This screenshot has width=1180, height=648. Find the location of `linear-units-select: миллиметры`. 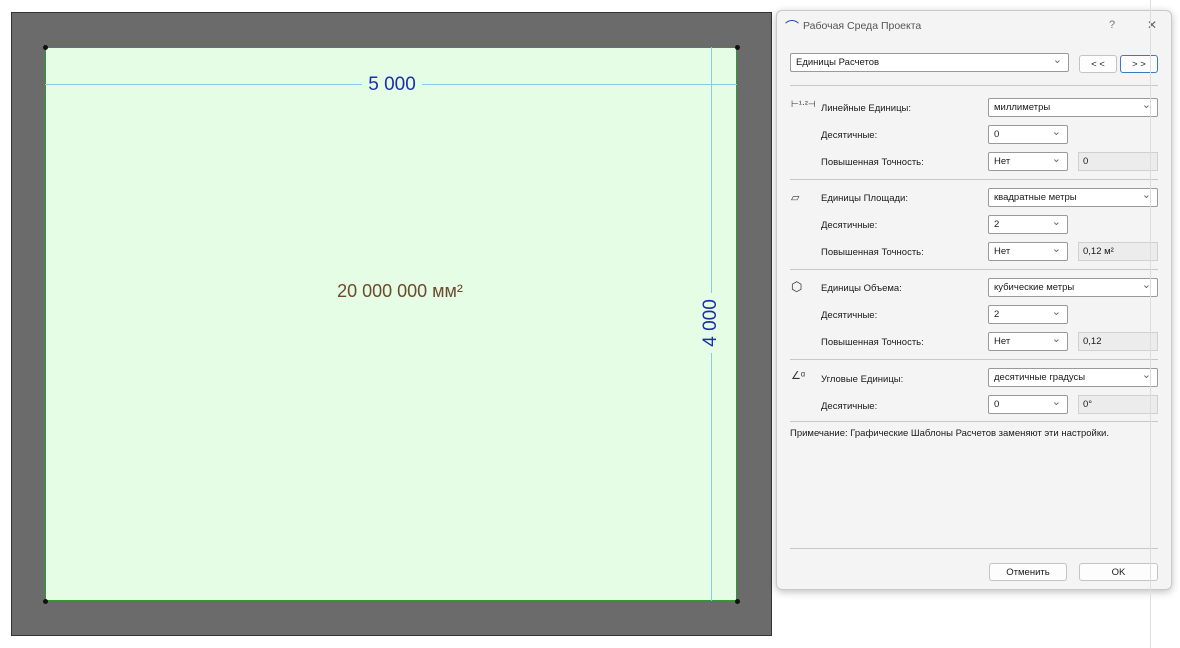

linear-units-select: миллиметры is located at coordinates (1073, 107).